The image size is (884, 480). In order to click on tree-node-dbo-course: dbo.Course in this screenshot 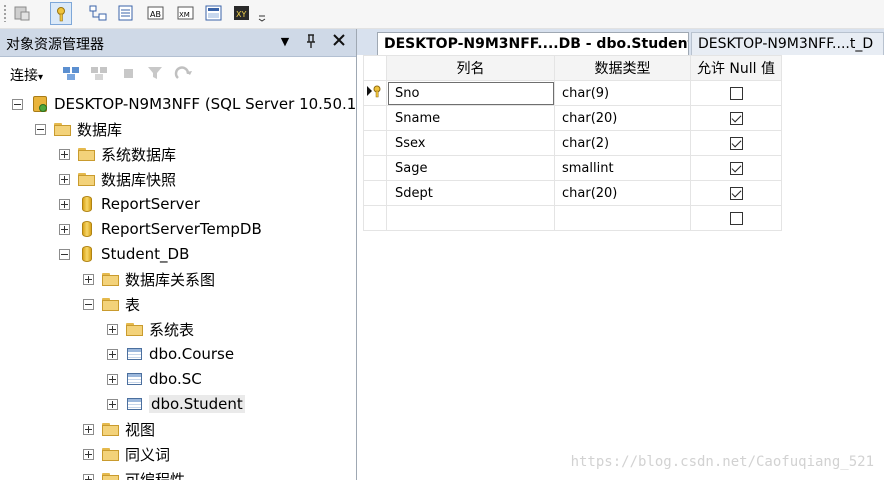, I will do `click(170, 354)`.